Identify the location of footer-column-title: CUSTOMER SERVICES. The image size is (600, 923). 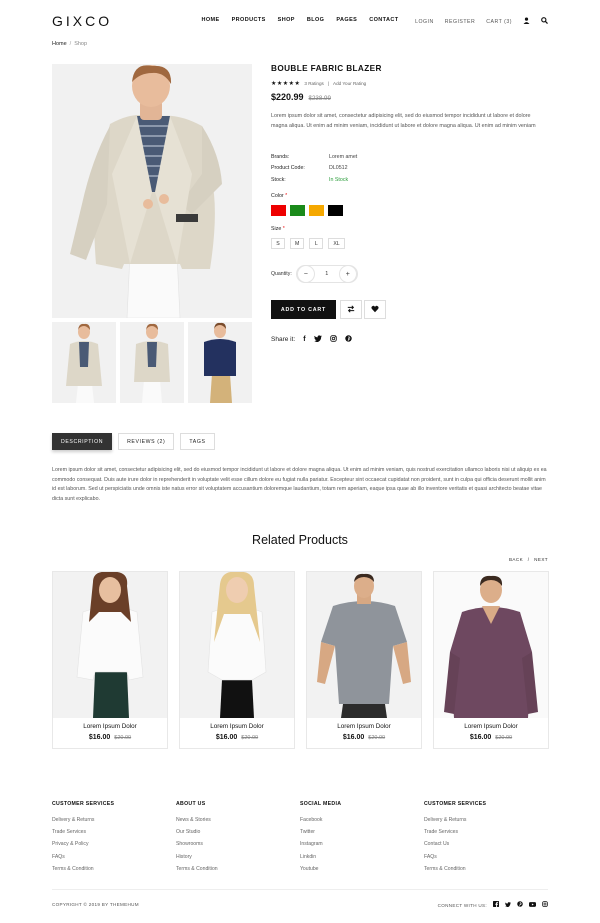
(455, 804).